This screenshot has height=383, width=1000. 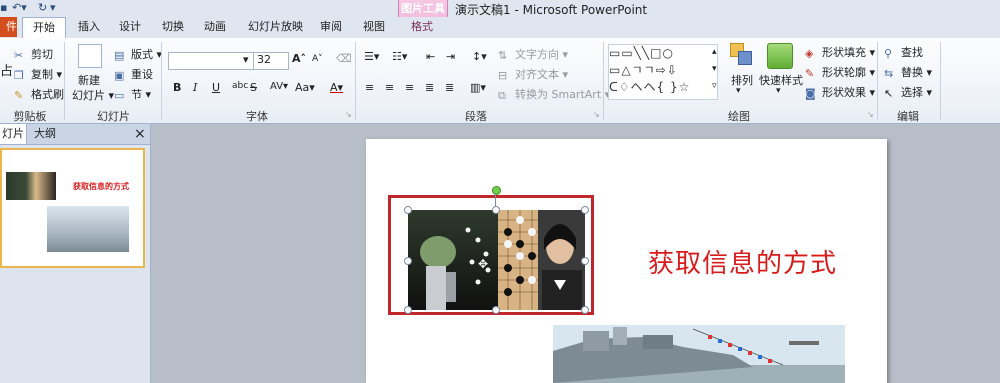 I want to click on font-name-dropdown-icon: ▾, so click(x=246, y=59).